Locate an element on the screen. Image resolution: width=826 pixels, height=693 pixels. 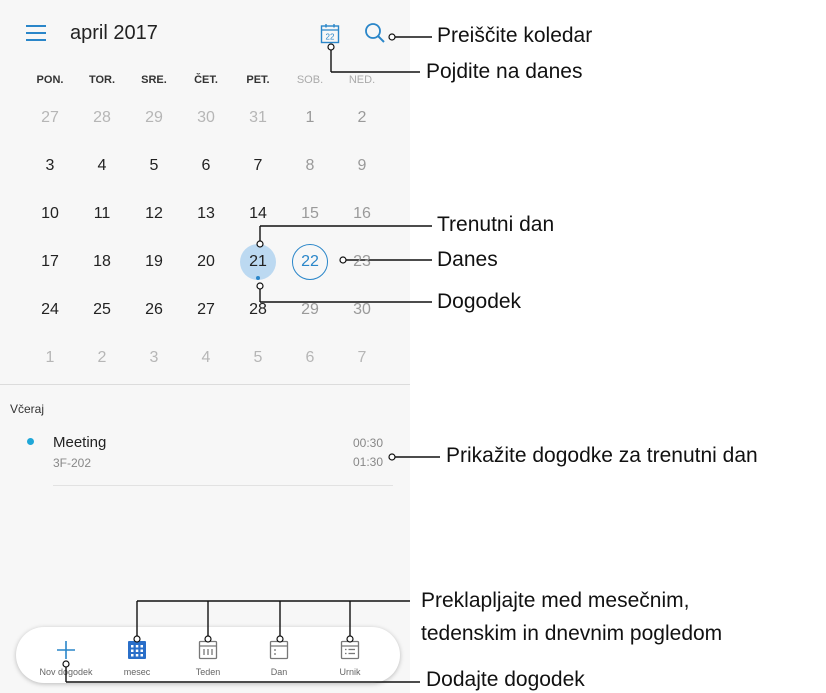
day-cell: 8 is located at coordinates (310, 166).